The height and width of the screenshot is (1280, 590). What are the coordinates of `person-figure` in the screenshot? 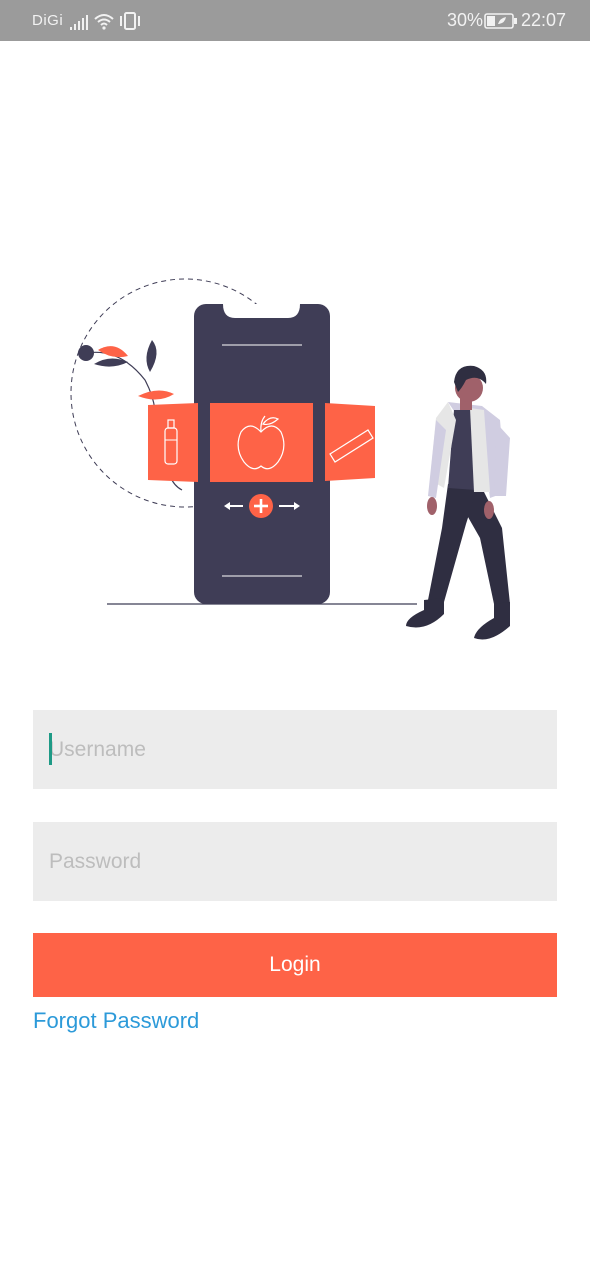 It's located at (458, 502).